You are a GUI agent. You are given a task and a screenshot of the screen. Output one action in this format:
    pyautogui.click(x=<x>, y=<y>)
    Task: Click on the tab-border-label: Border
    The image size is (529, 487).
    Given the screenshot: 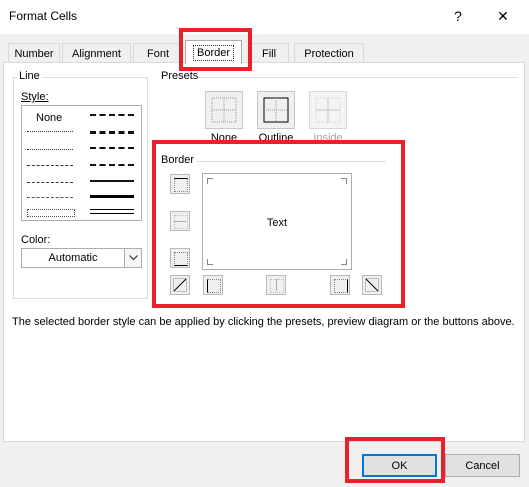 What is the action you would take?
    pyautogui.click(x=213, y=52)
    